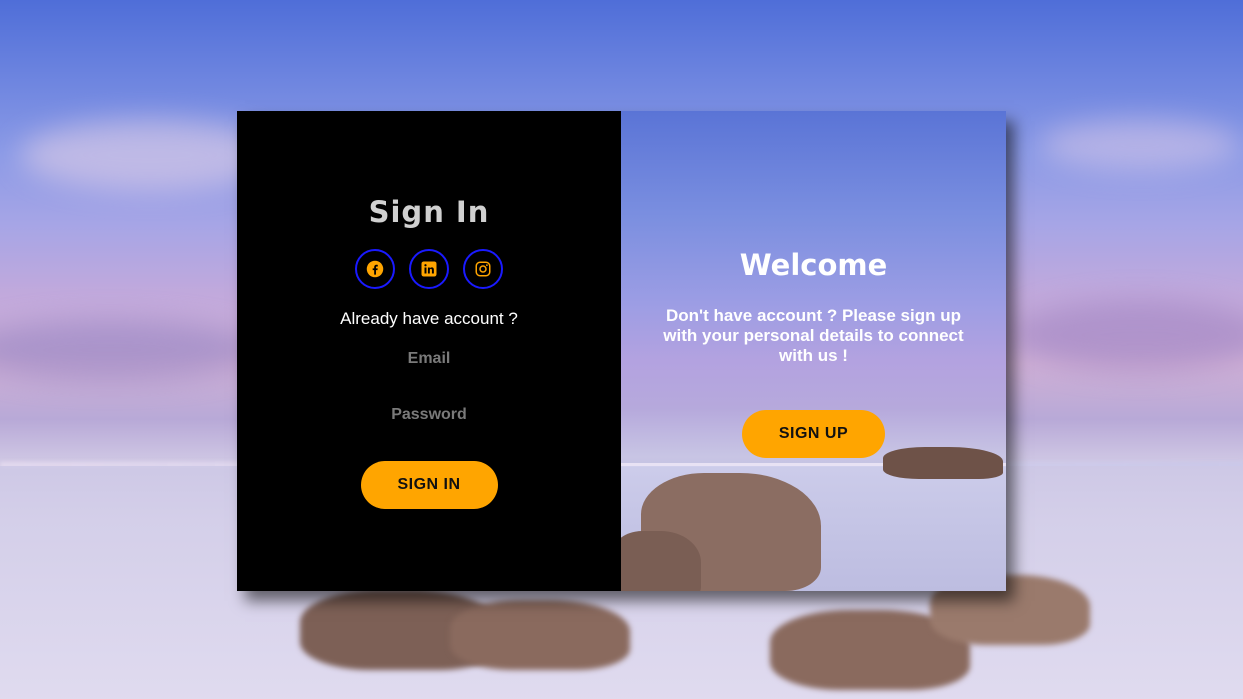 The width and height of the screenshot is (1243, 699). What do you see at coordinates (429, 212) in the screenshot?
I see `signin-title: Sign In` at bounding box center [429, 212].